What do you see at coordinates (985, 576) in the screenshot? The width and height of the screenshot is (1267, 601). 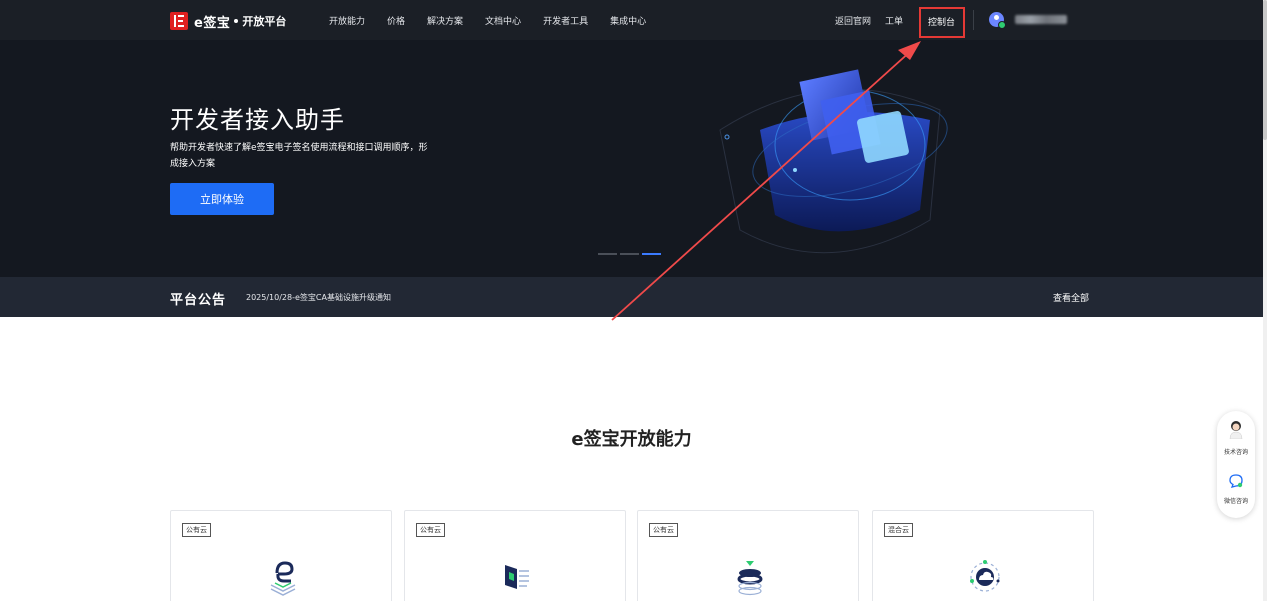 I see `cloud-orbit-icon` at bounding box center [985, 576].